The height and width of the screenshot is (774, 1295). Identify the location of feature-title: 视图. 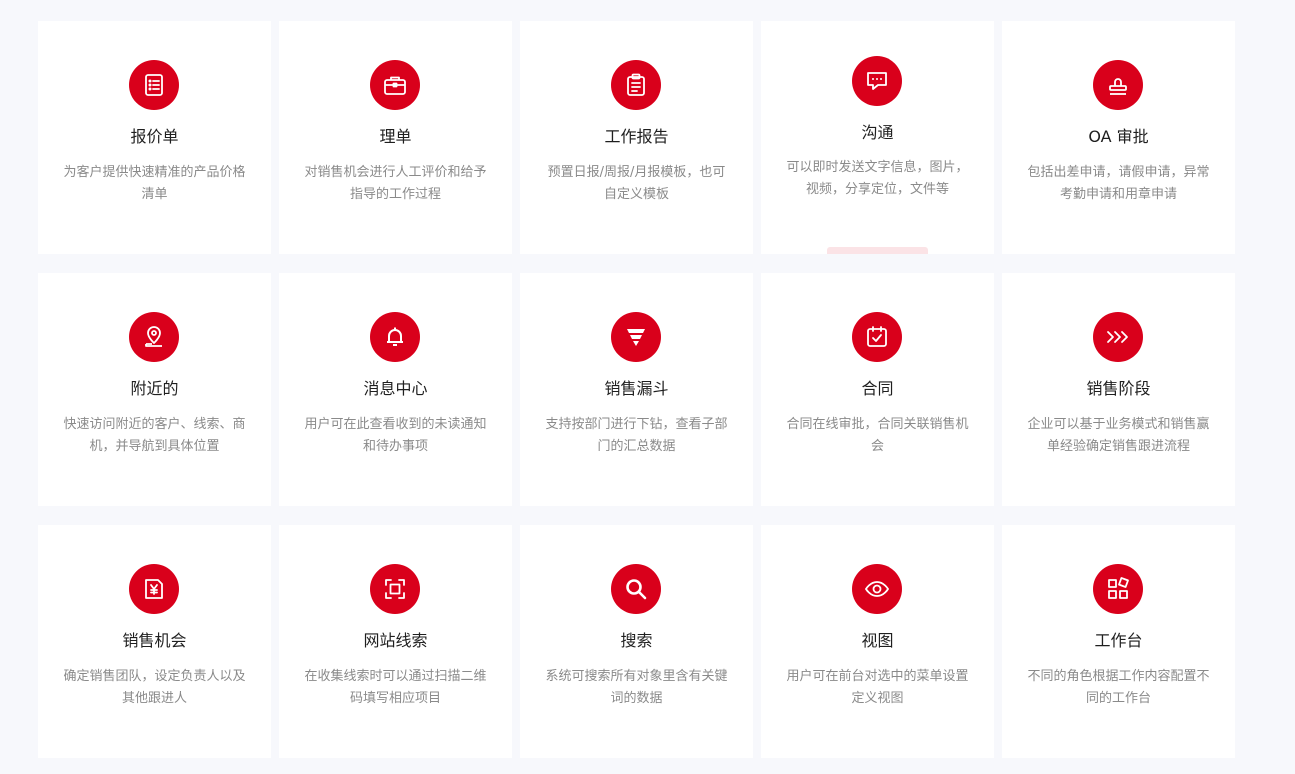
(877, 640).